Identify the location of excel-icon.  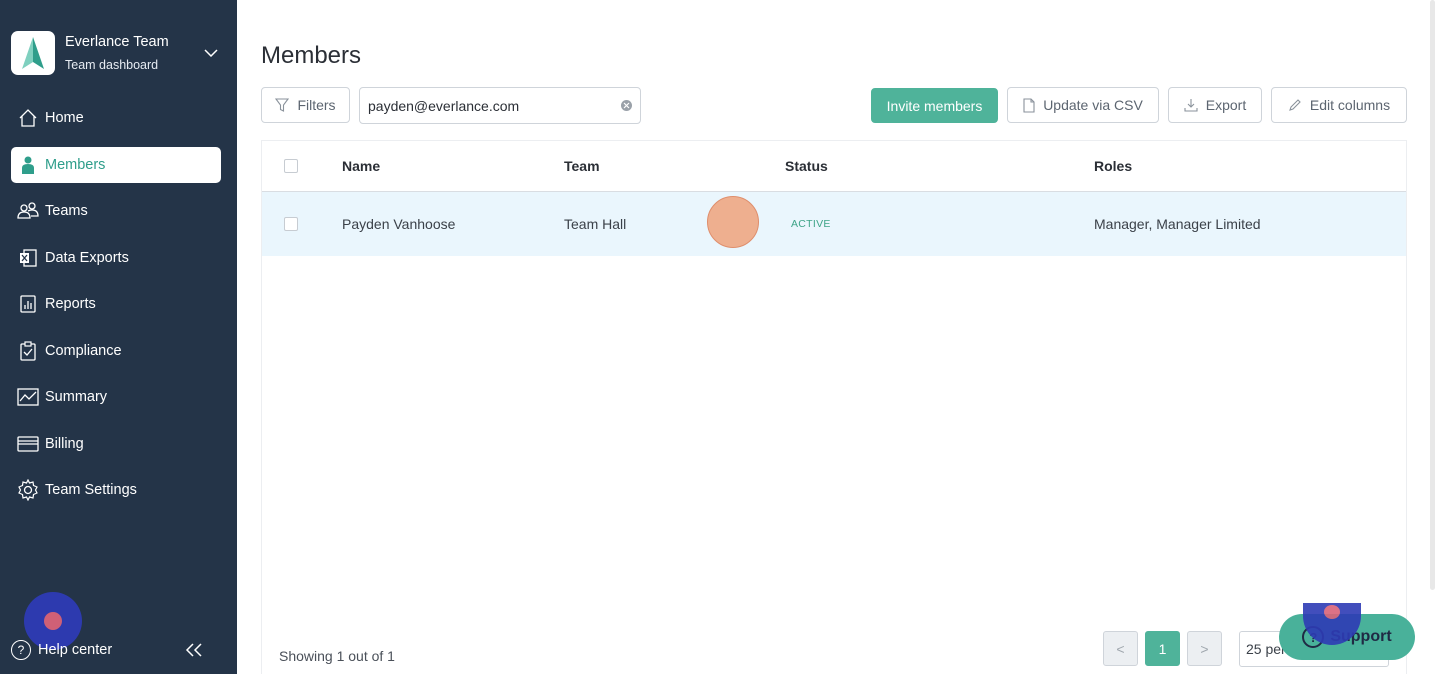
(28, 258).